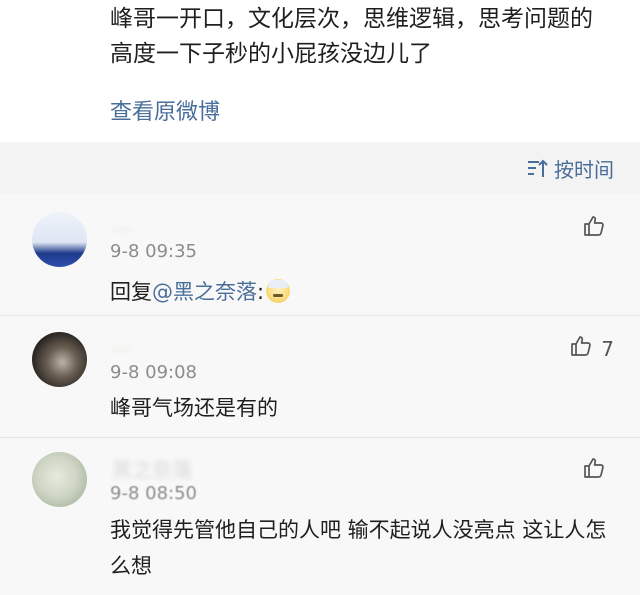 This screenshot has width=640, height=595. I want to click on comment-text: 峰哥气场还是有的, so click(194, 408).